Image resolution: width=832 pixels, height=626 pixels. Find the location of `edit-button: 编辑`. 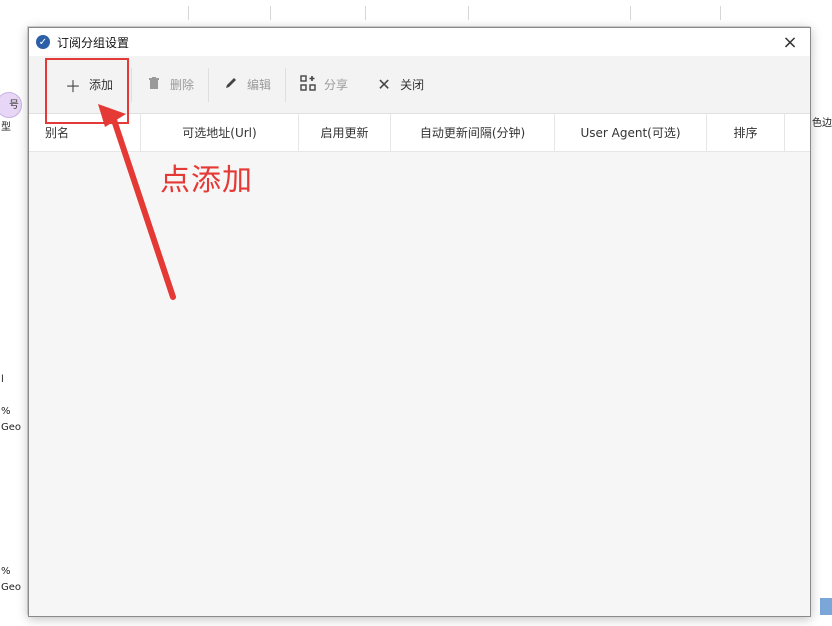

edit-button: 编辑 is located at coordinates (247, 85).